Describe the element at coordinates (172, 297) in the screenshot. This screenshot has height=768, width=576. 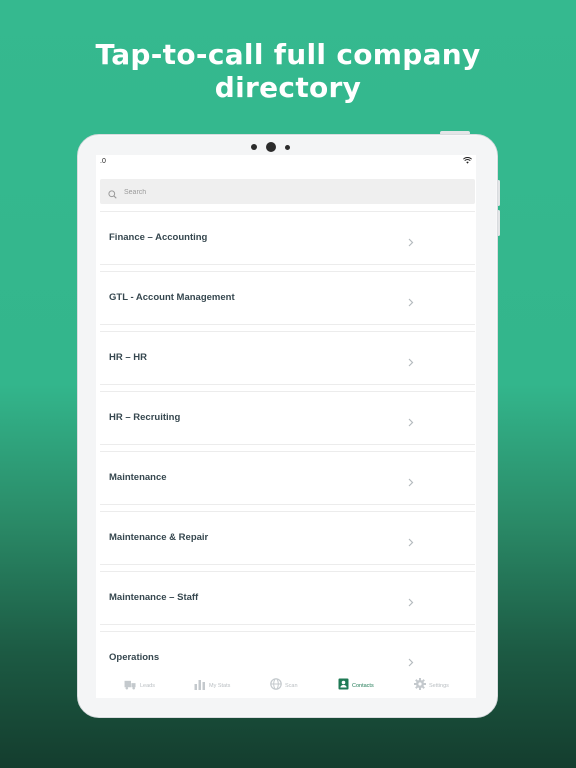
I see `department-label: GTL - Account Management` at that location.